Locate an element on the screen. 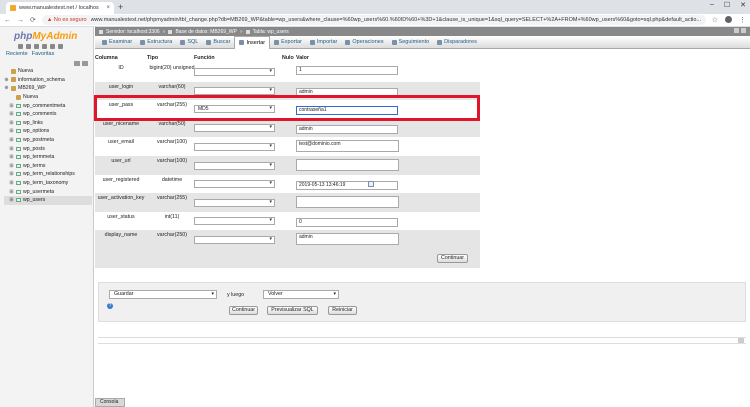  tab-buscar: Buscar is located at coordinates (218, 42).